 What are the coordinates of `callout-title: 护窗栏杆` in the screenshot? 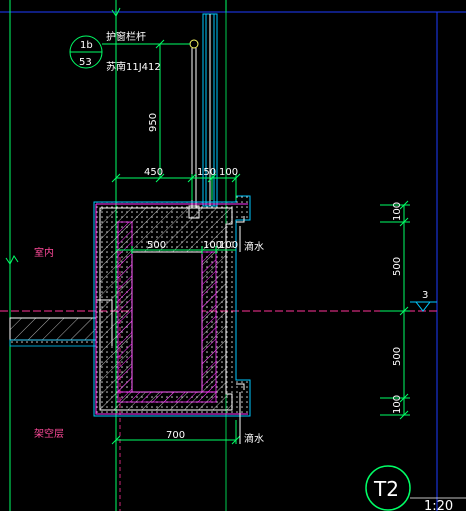 It's located at (126, 36).